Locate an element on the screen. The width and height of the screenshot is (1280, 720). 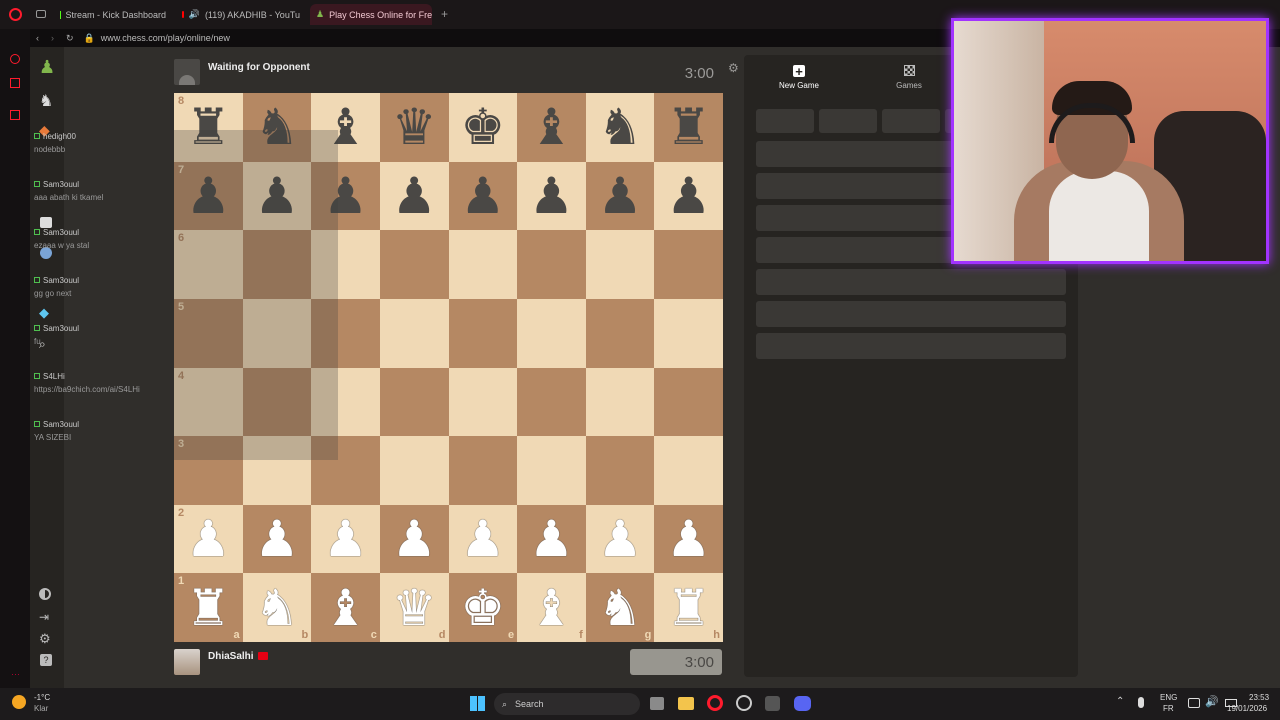
app-icon is located at coordinates (772, 703).